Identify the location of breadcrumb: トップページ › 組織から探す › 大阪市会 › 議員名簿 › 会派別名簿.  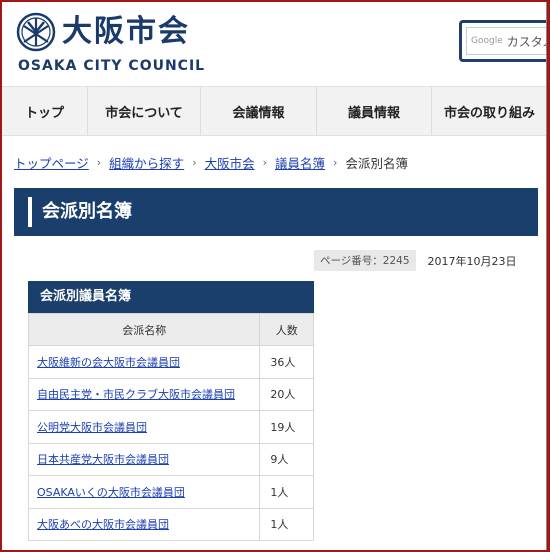
(211, 162).